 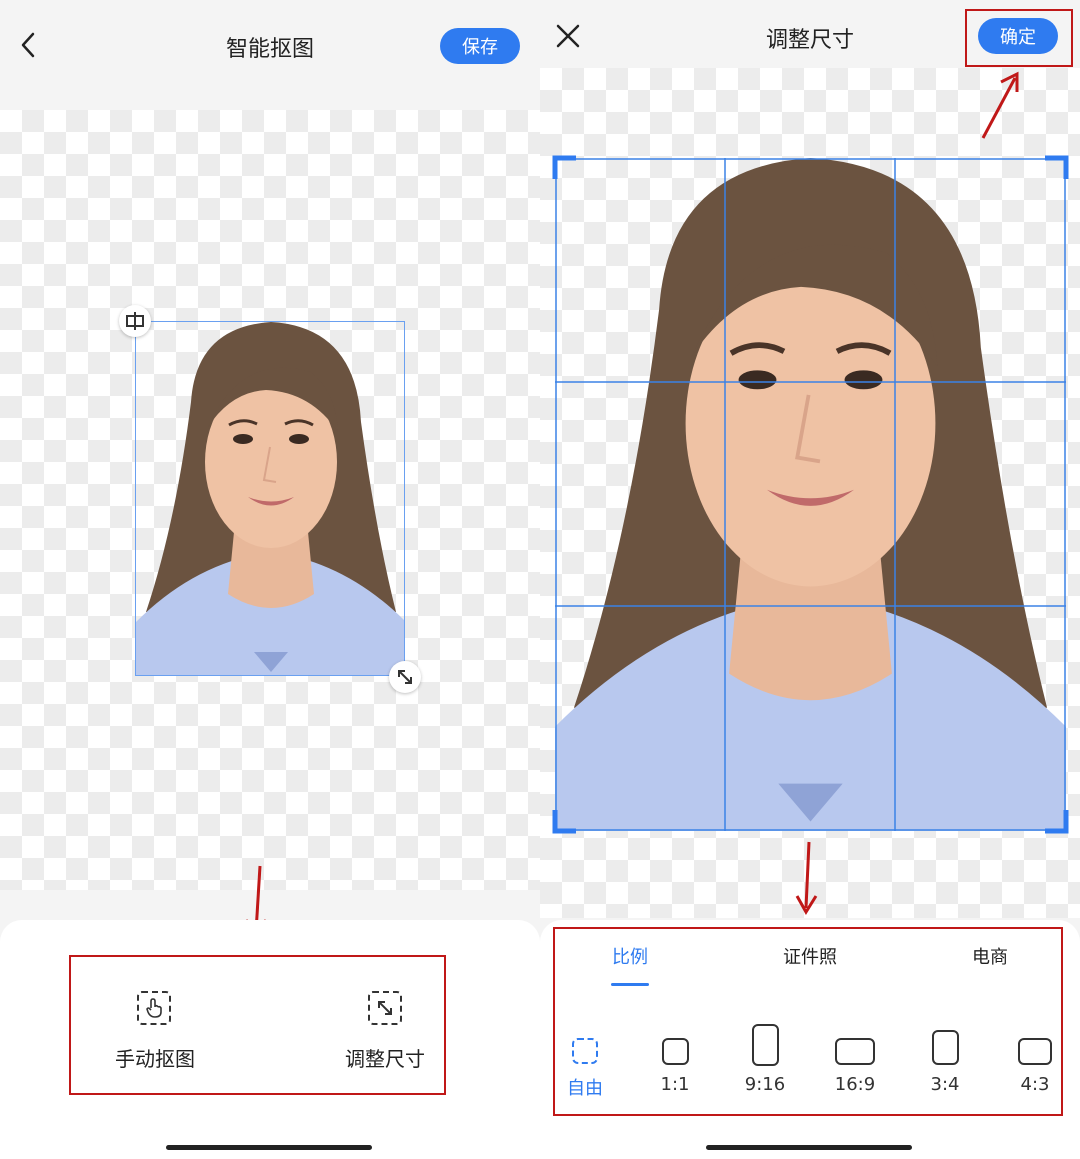 What do you see at coordinates (675, 1051) in the screenshot?
I see `square-ratio-icon` at bounding box center [675, 1051].